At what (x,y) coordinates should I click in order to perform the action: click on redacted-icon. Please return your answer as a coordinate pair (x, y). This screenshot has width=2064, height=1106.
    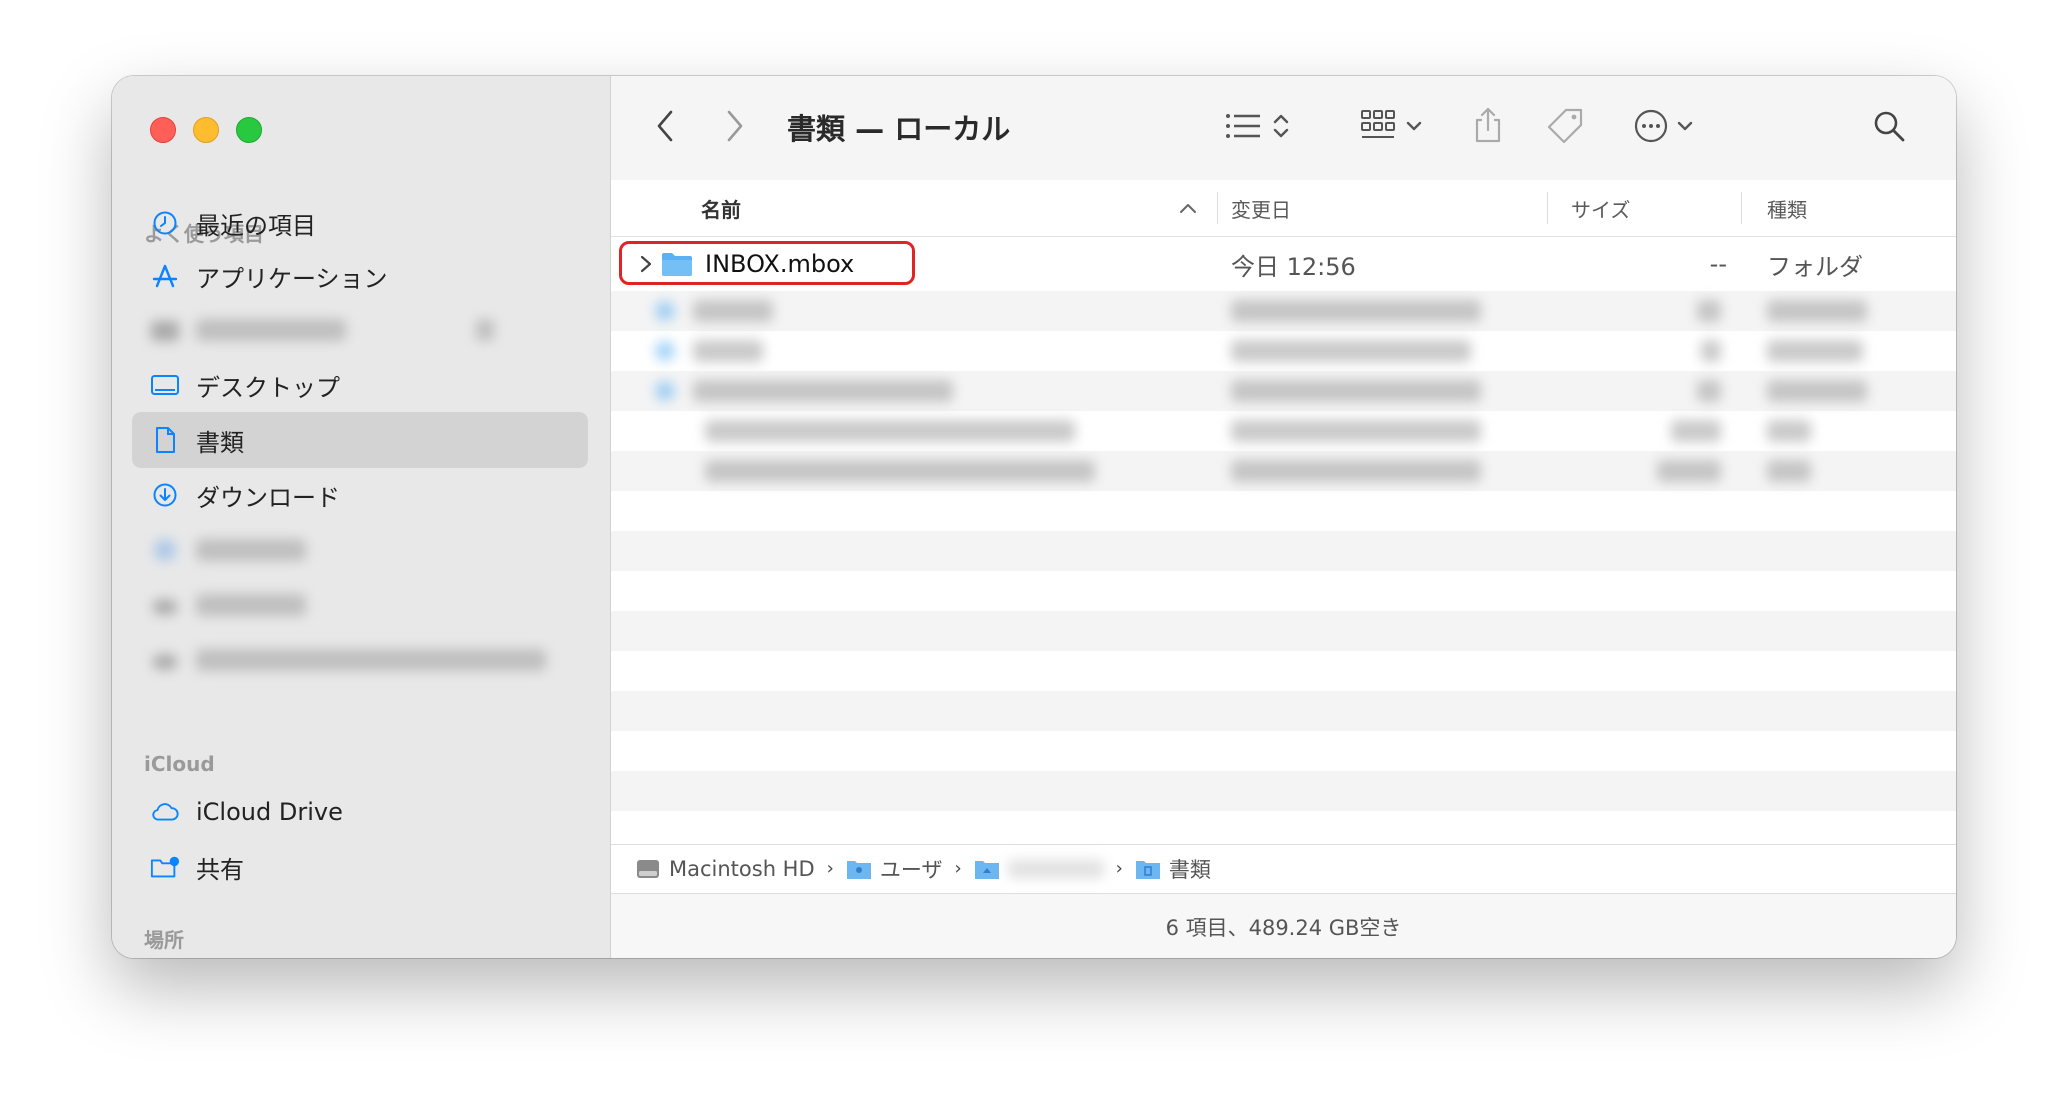
    Looking at the image, I should click on (165, 550).